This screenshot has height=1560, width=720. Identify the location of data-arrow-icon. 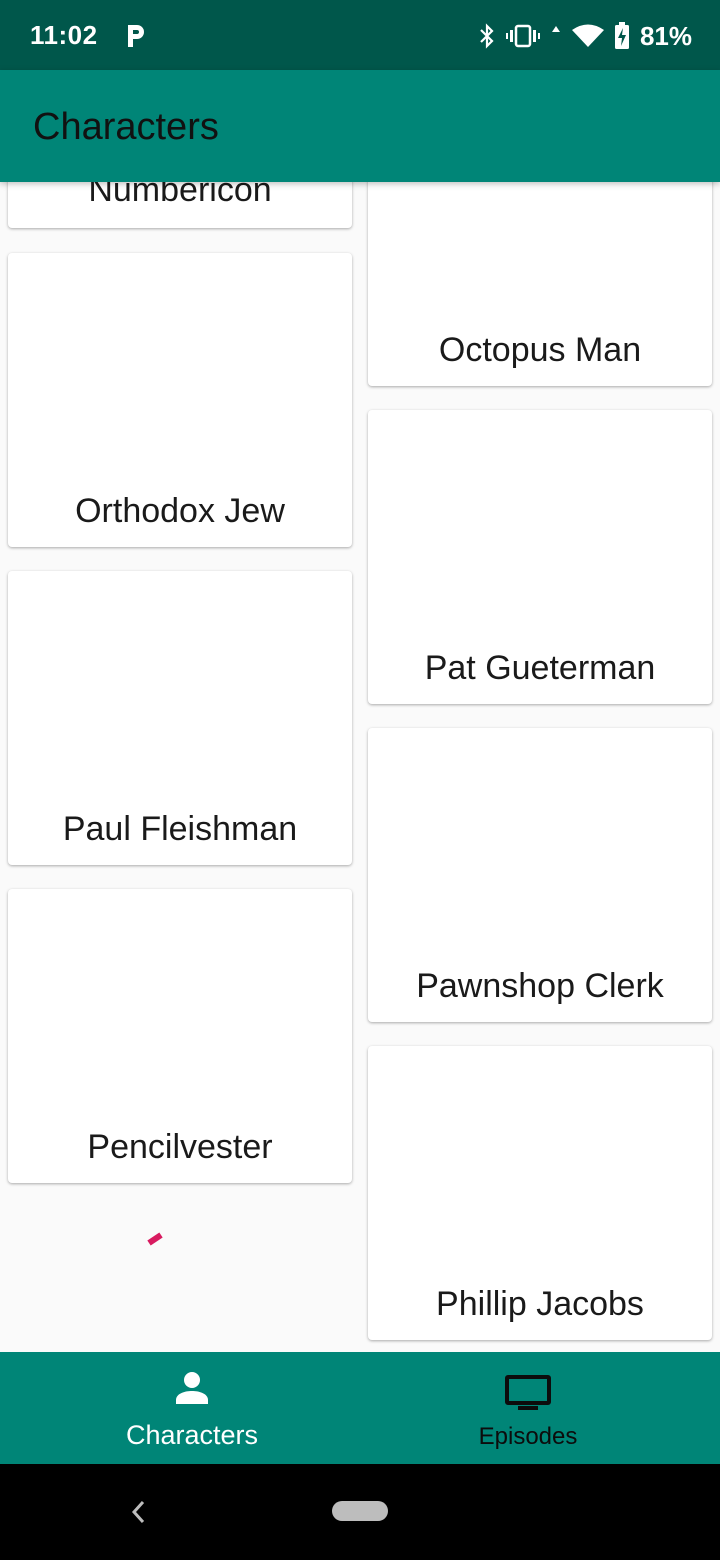
(555, 29).